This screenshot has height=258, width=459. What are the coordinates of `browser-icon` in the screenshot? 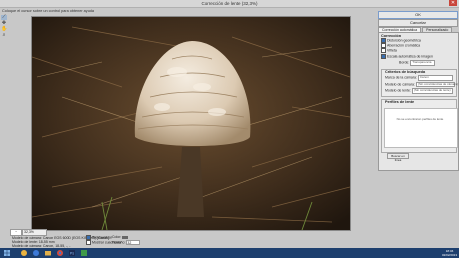 It's located at (24, 253).